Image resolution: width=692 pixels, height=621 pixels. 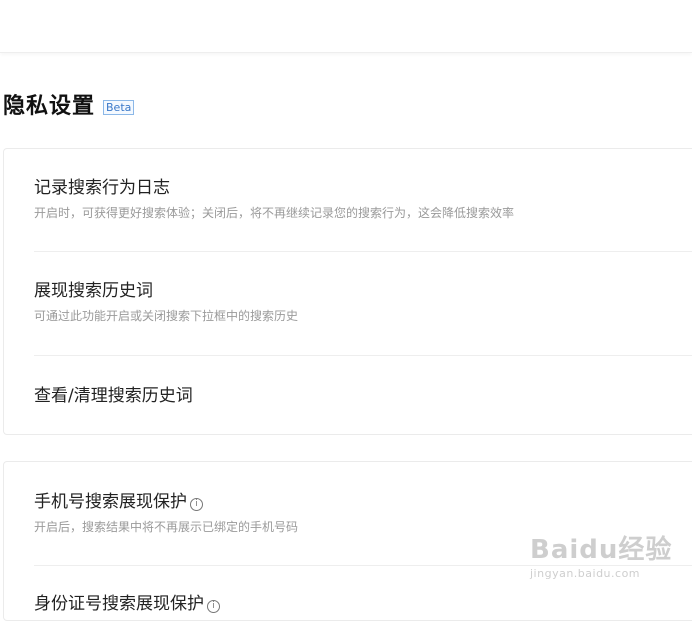 I want to click on setting-title: 身份证号搜索展现保护, so click(x=119, y=604).